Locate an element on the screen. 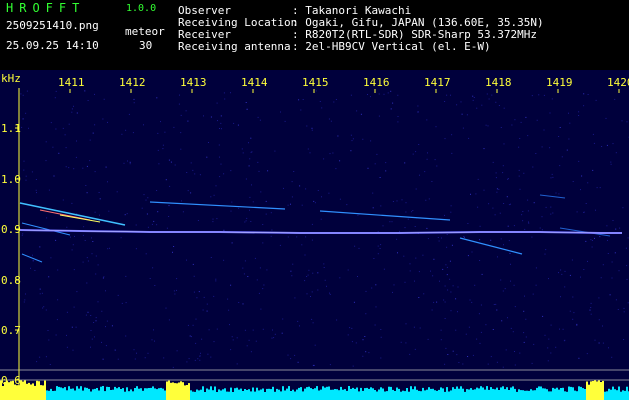 The image size is (629, 400). x-tick-label: 1413 is located at coordinates (193, 82).